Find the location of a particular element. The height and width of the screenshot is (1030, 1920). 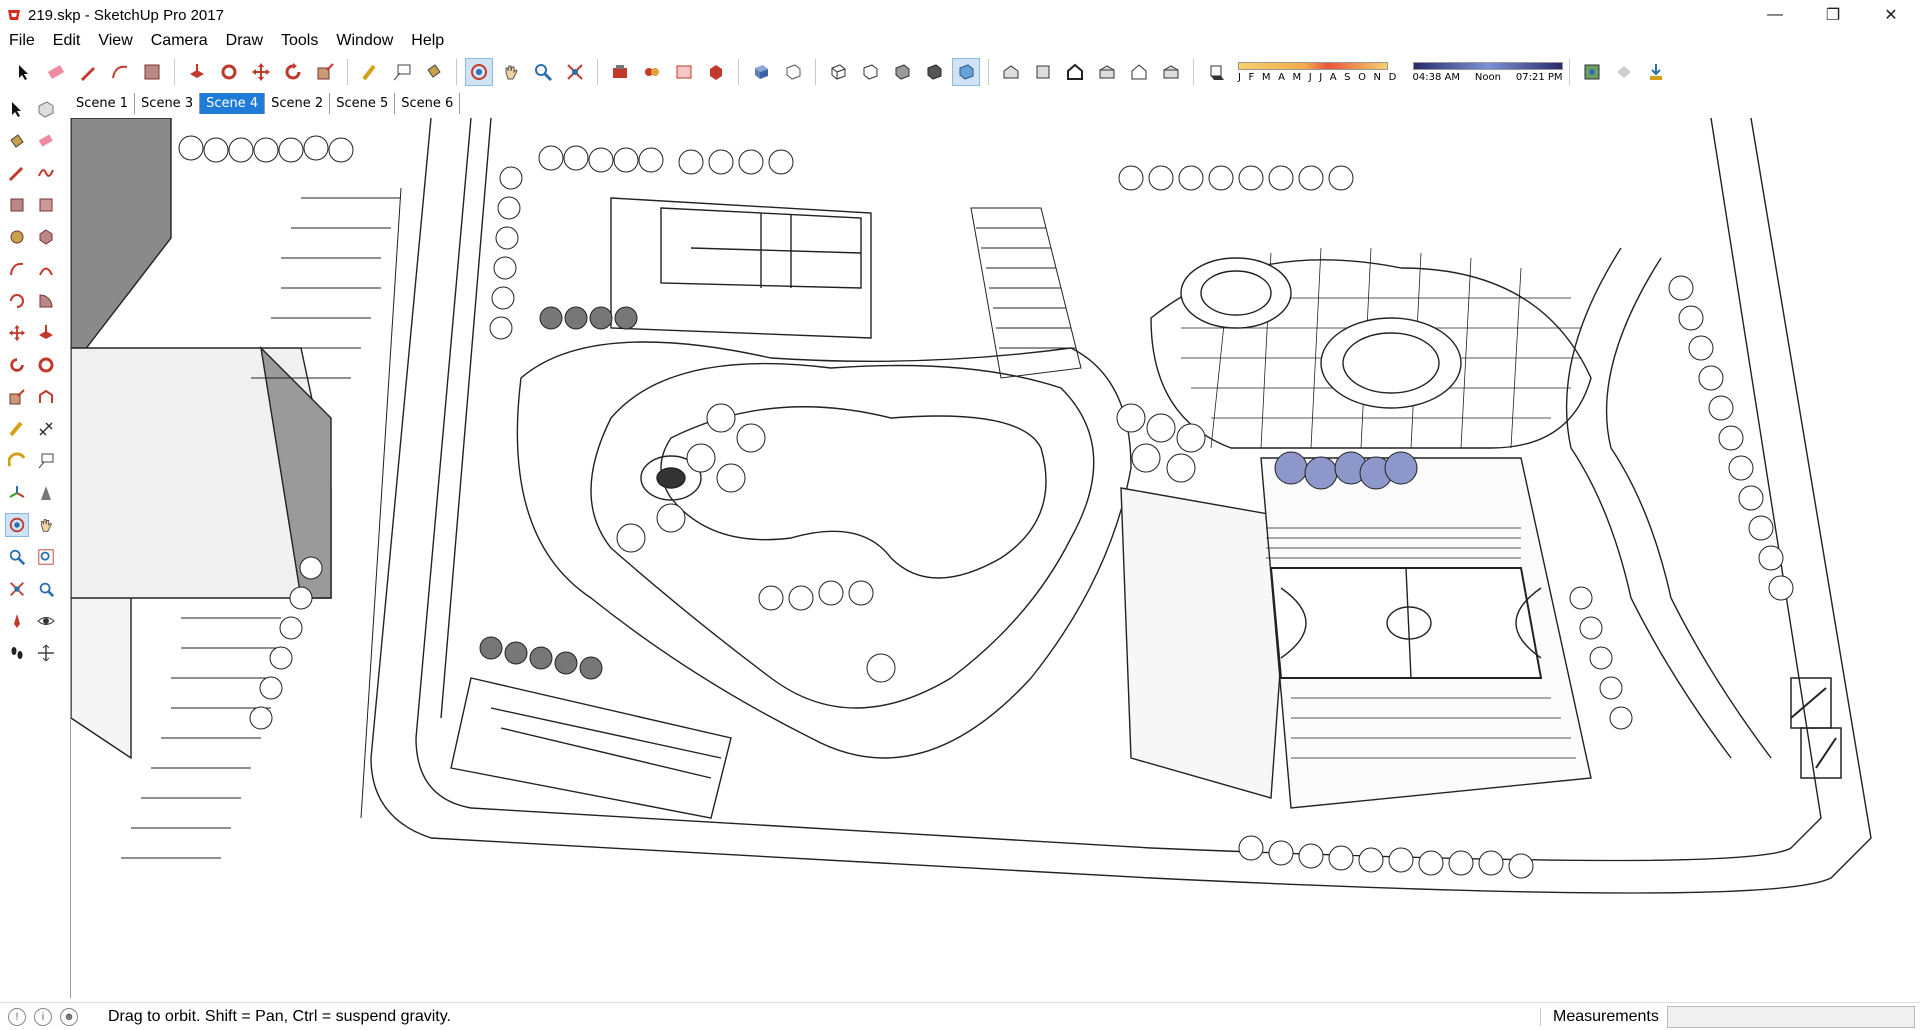

wireframe-button is located at coordinates (838, 72).